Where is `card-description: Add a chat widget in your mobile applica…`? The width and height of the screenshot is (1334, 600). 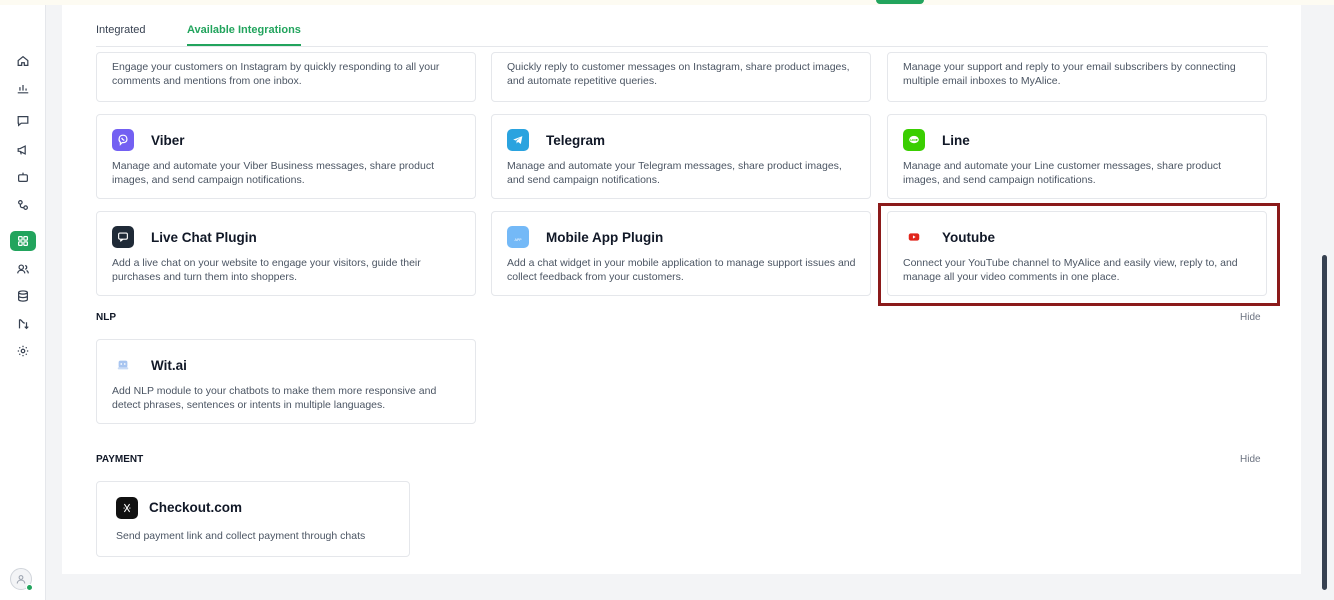 card-description: Add a chat widget in your mobile applica… is located at coordinates (681, 270).